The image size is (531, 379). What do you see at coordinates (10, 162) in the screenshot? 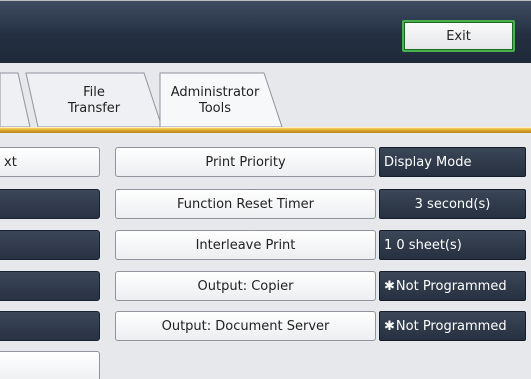
I see `left-column-button-1-label: xt` at bounding box center [10, 162].